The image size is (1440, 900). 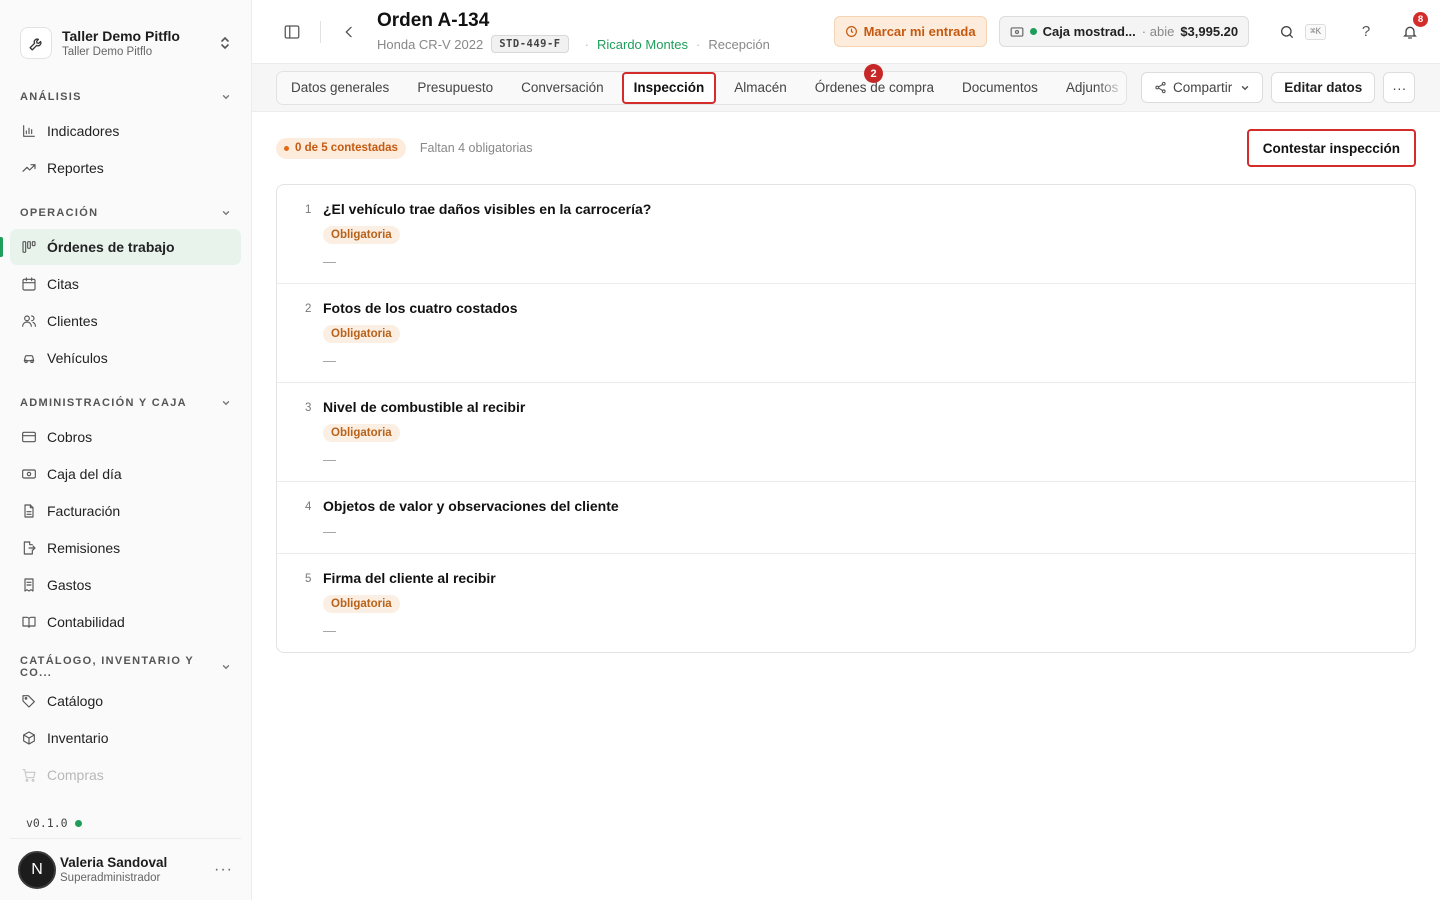 I want to click on divider, so click(x=320, y=31).